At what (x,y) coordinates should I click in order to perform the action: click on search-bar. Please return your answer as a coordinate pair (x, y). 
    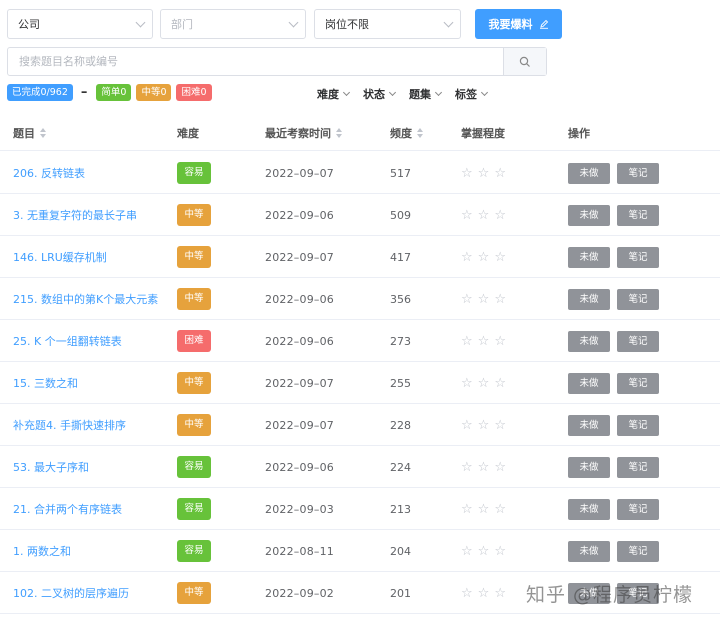
    Looking at the image, I should click on (277, 61).